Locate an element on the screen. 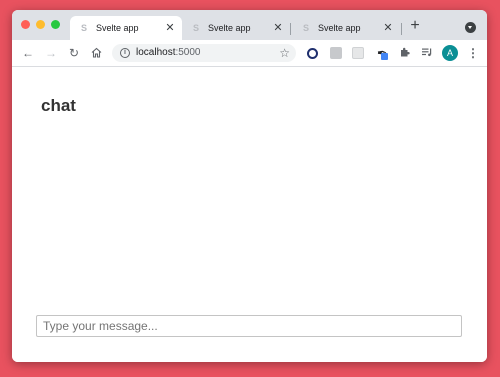  new-tab-button: + is located at coordinates (415, 26).